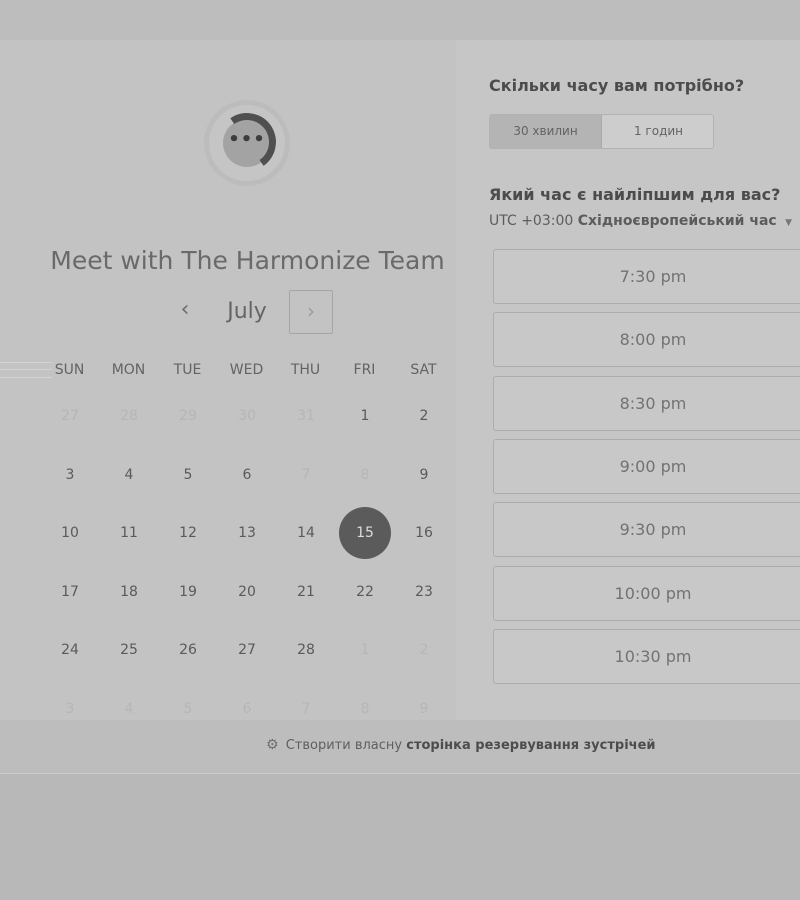 Image resolution: width=800 pixels, height=900 pixels. I want to click on timezone-selector: UTC +03:00 Східноєвропейський час ▼, so click(640, 221).